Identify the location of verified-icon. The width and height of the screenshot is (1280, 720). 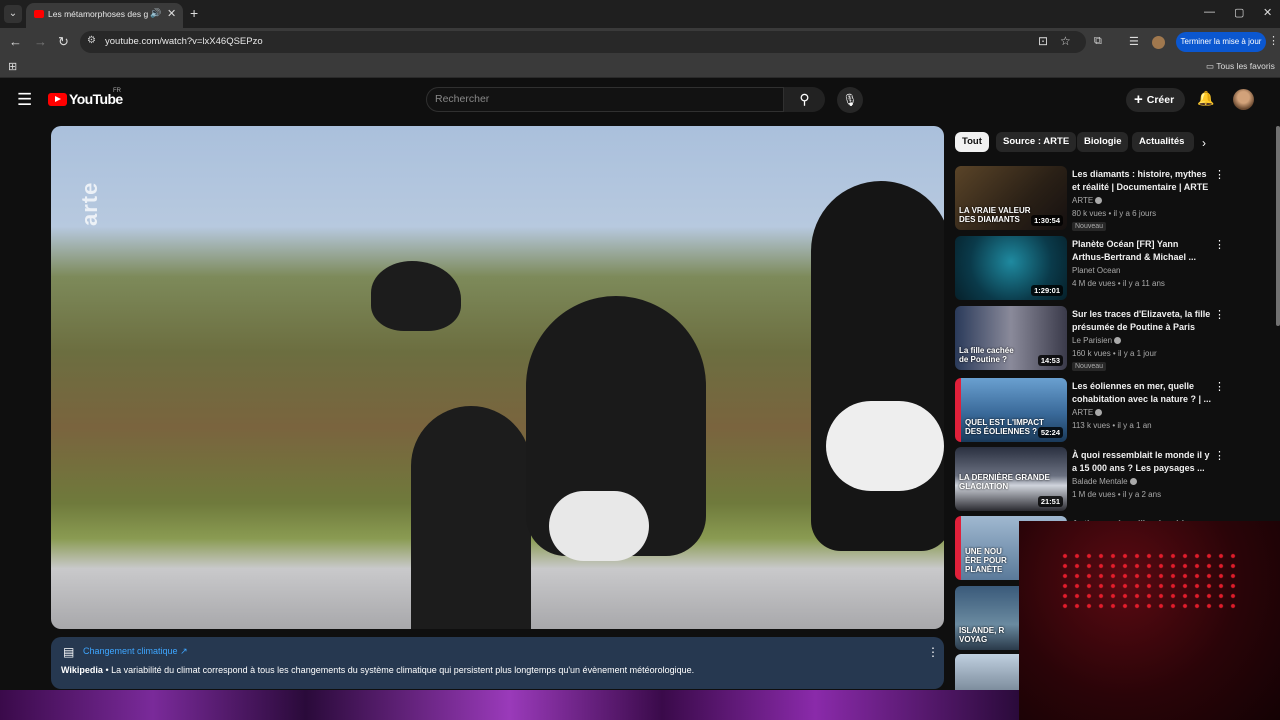
(1118, 340).